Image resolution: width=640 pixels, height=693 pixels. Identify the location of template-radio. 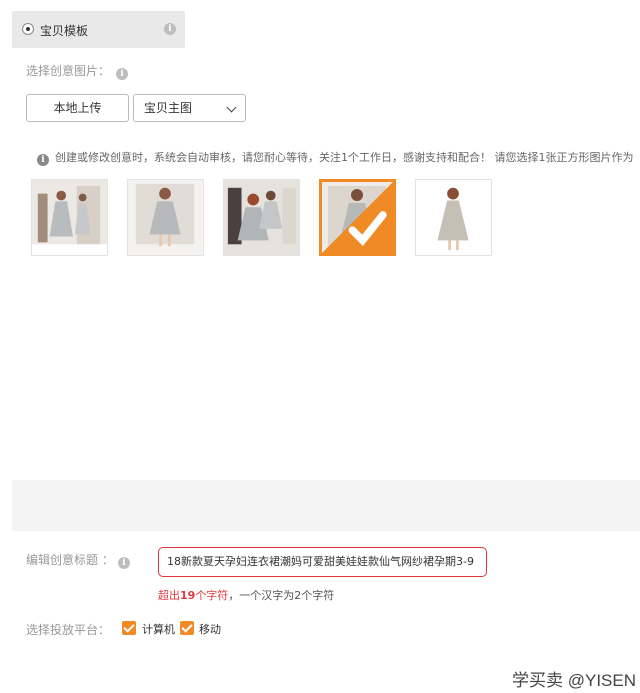
(28, 29).